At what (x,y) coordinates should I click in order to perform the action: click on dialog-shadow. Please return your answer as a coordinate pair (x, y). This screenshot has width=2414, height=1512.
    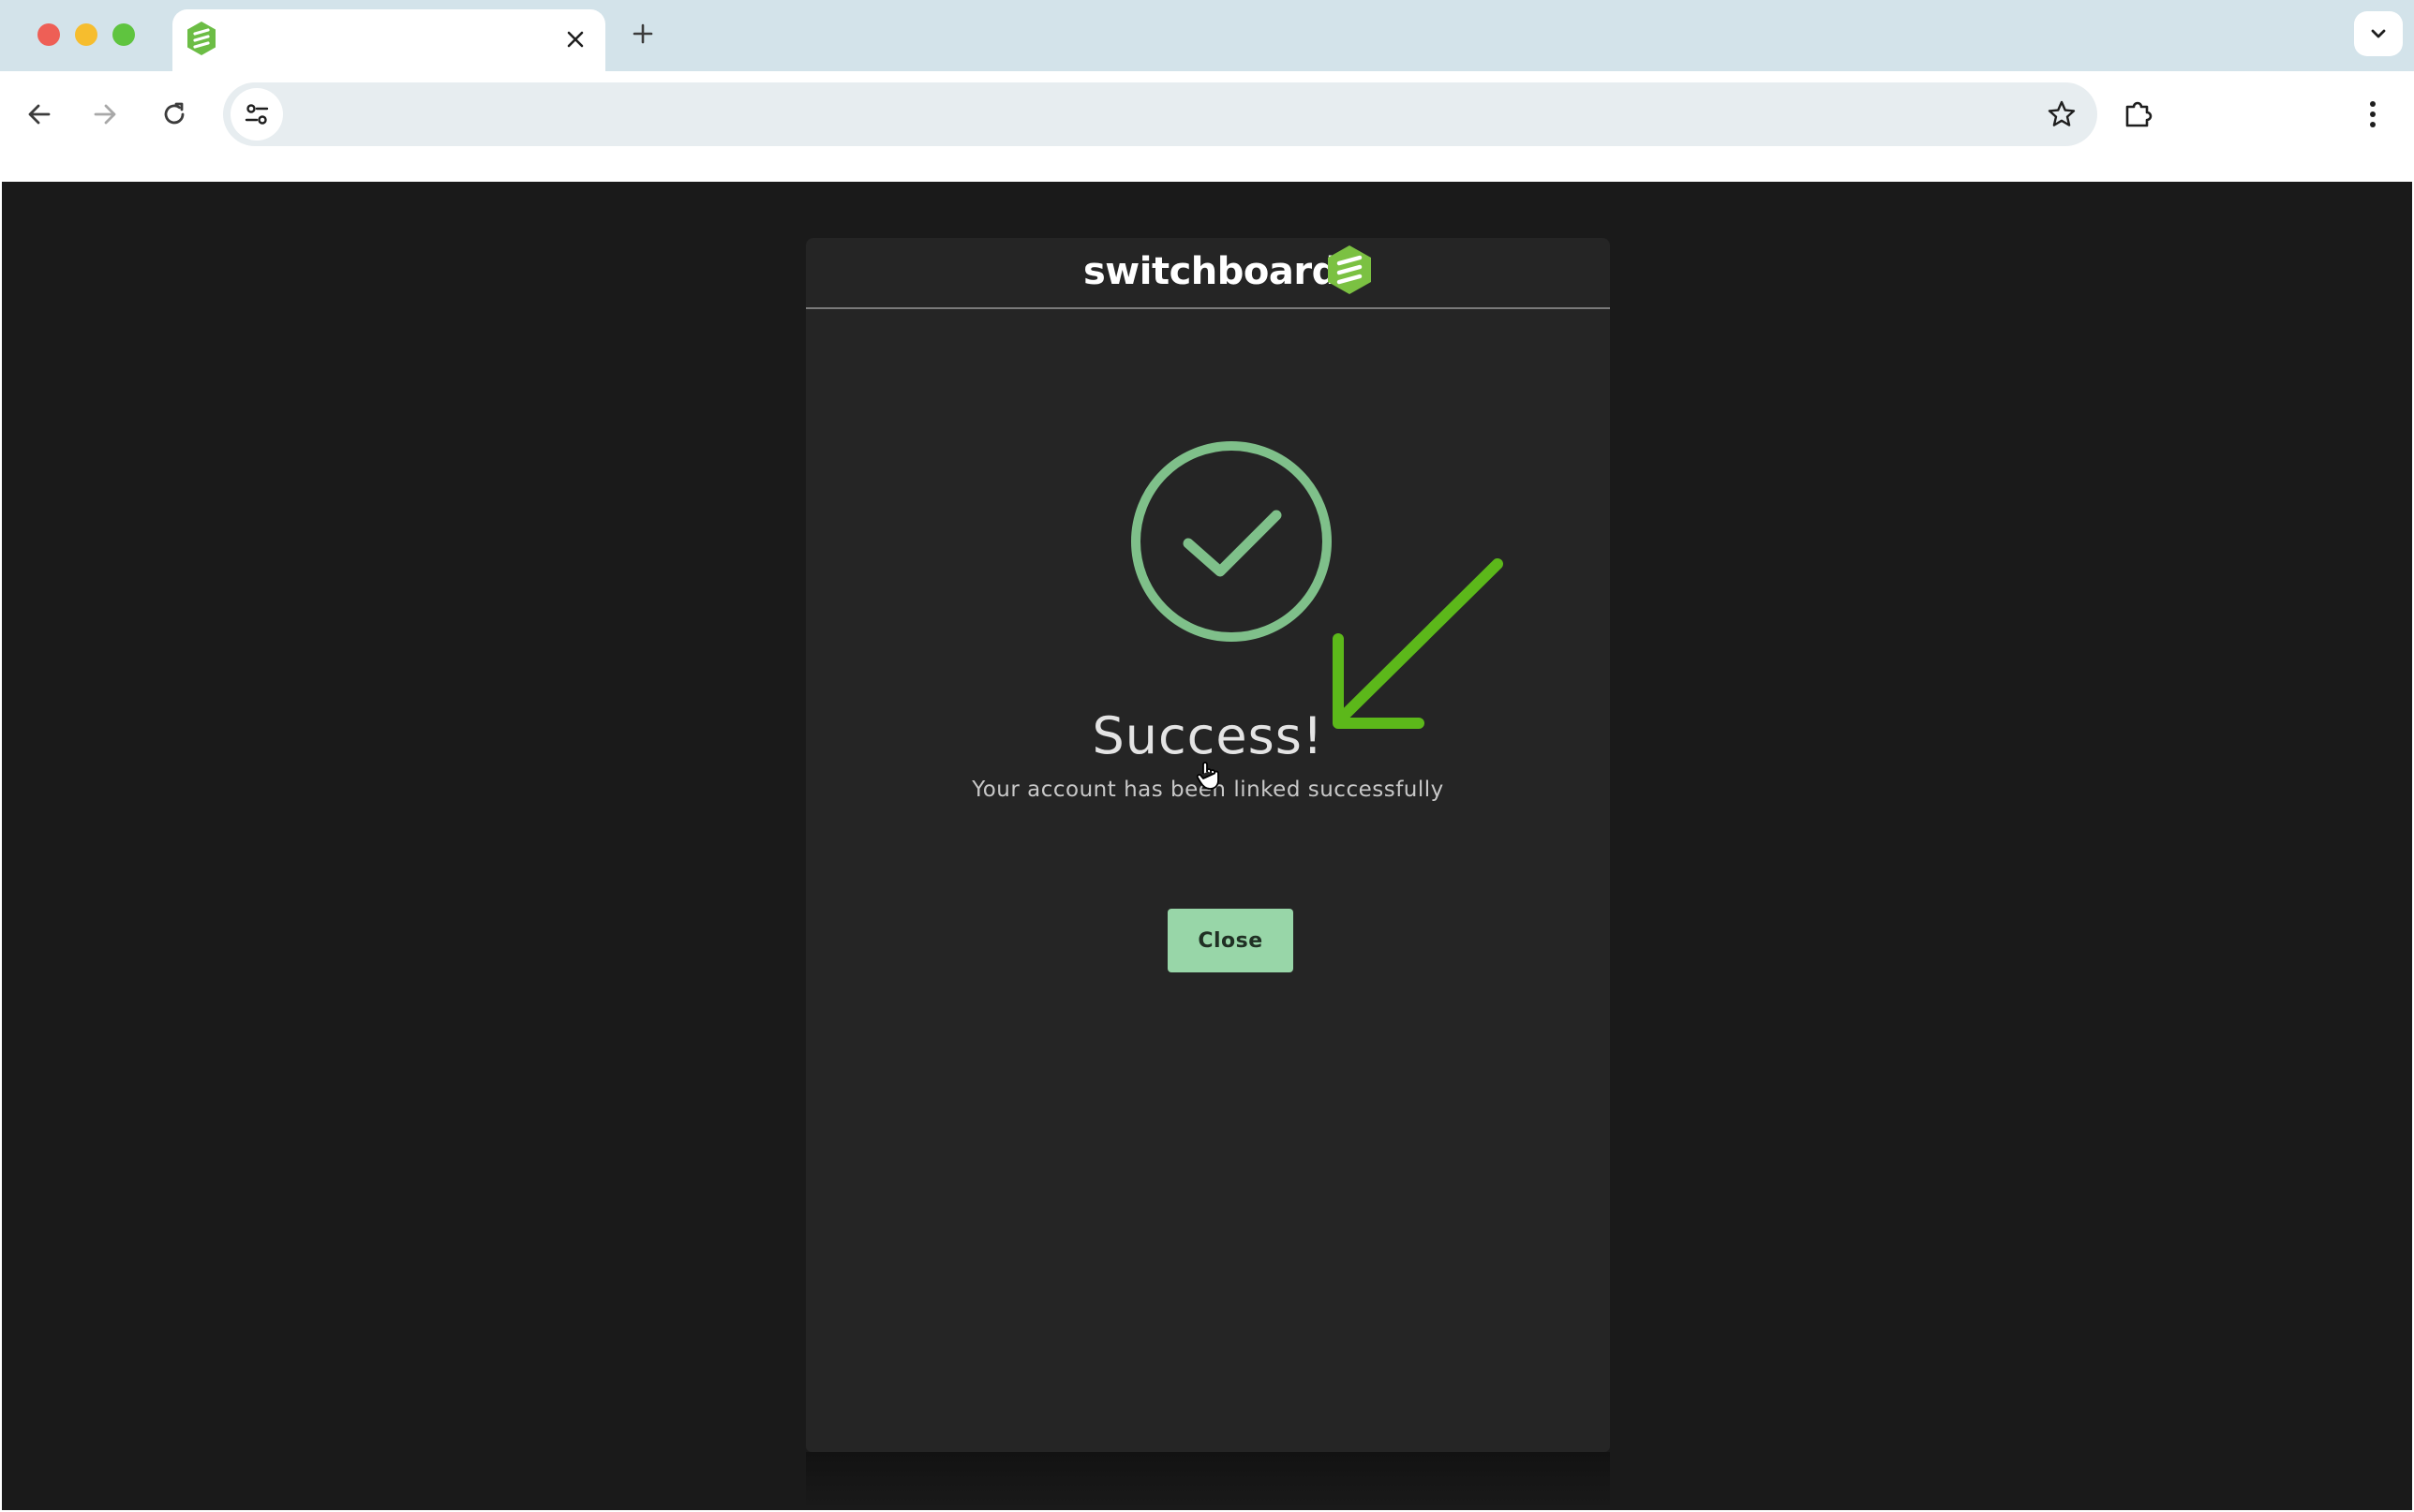
    Looking at the image, I should click on (1208, 1481).